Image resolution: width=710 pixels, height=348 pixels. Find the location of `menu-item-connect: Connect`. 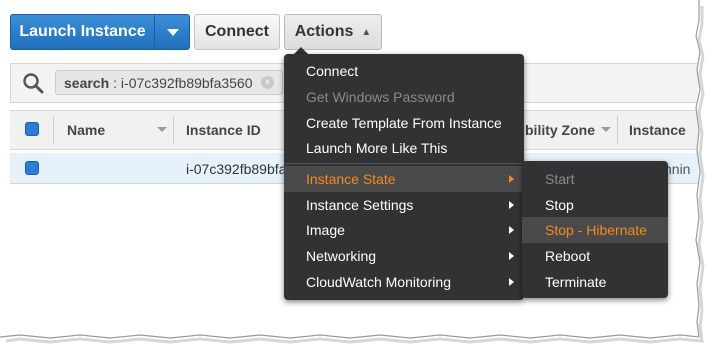

menu-item-connect: Connect is located at coordinates (413, 71).